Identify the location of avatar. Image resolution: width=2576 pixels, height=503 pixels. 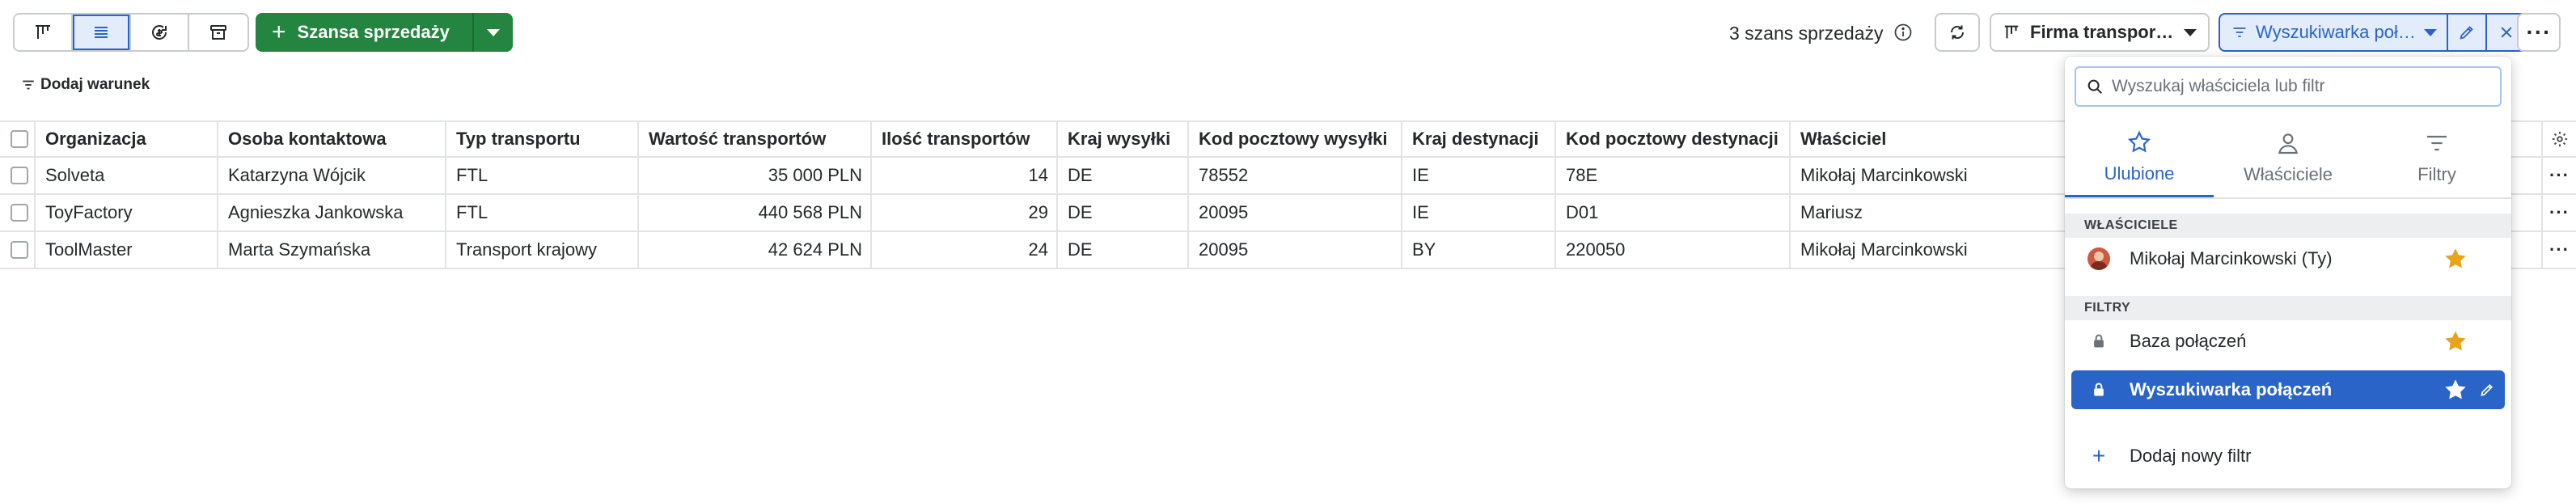
(2098, 258).